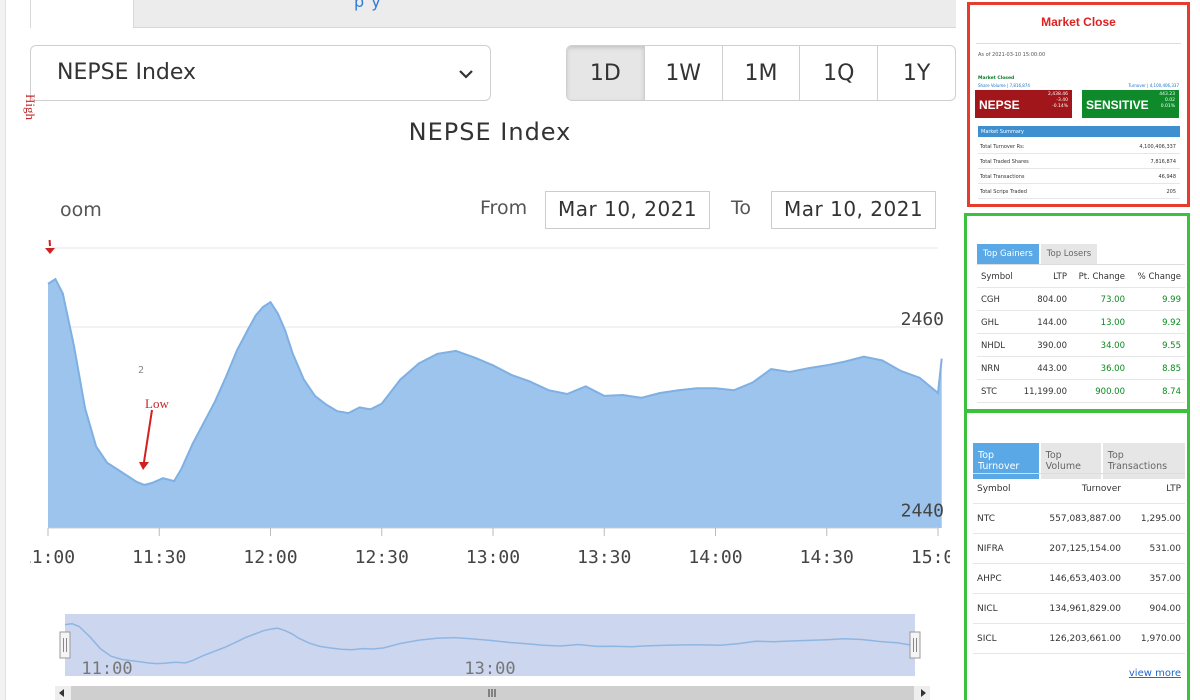 The height and width of the screenshot is (700, 1200). I want to click on chart-navigator: 11:00 13:00, so click(492, 654).